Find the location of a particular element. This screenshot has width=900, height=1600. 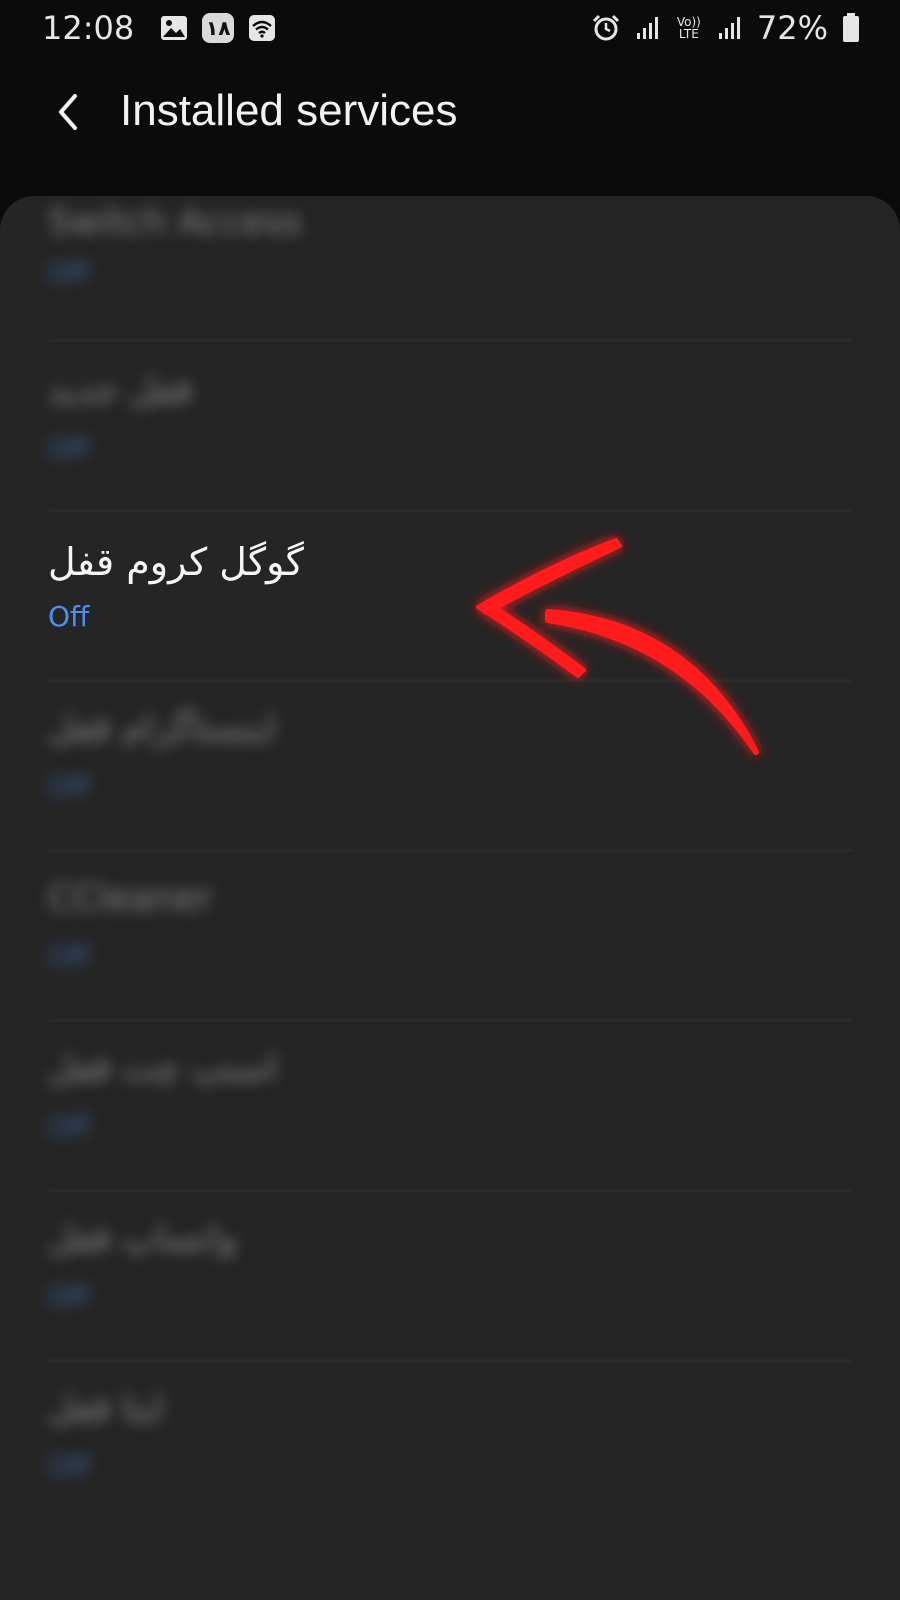

volte-icon: Vo)) LTE is located at coordinates (689, 28).